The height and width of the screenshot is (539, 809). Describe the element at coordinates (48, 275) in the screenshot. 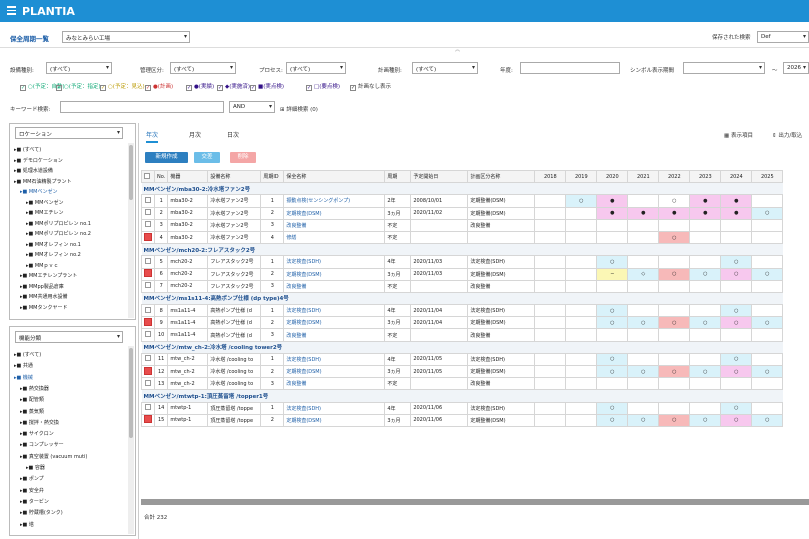

I see `tree-item: ▸■ MMエチレンプラント` at that location.